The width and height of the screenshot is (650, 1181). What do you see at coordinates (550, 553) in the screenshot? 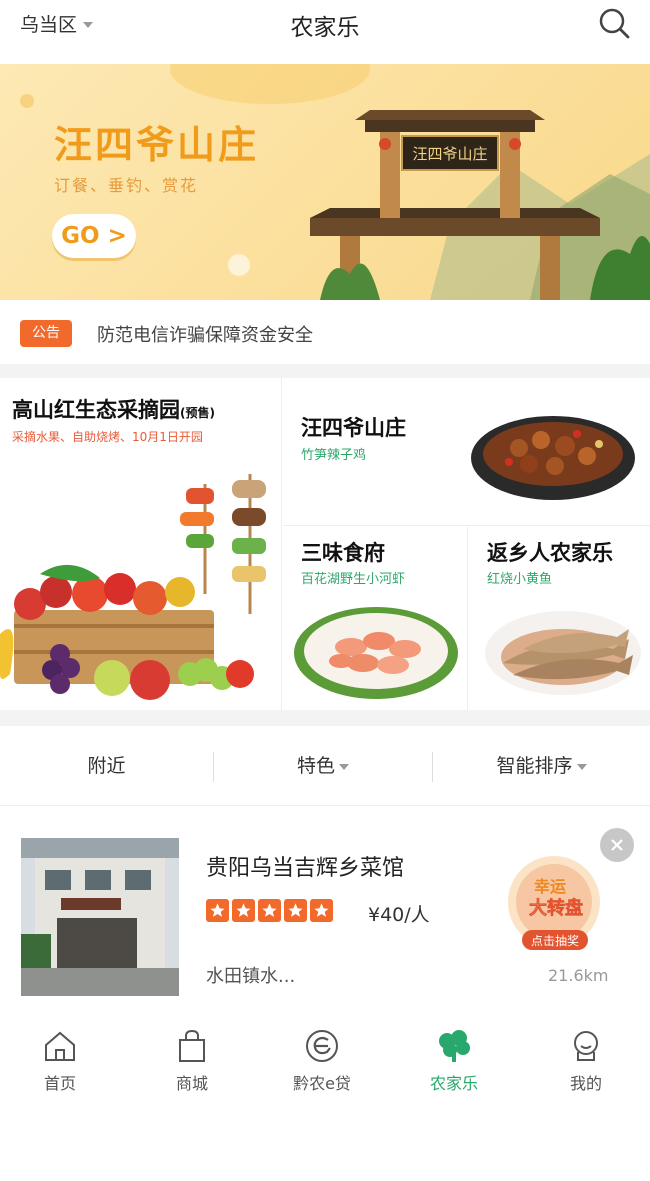
I see `restaurant-title: 返乡人农家乐` at bounding box center [550, 553].